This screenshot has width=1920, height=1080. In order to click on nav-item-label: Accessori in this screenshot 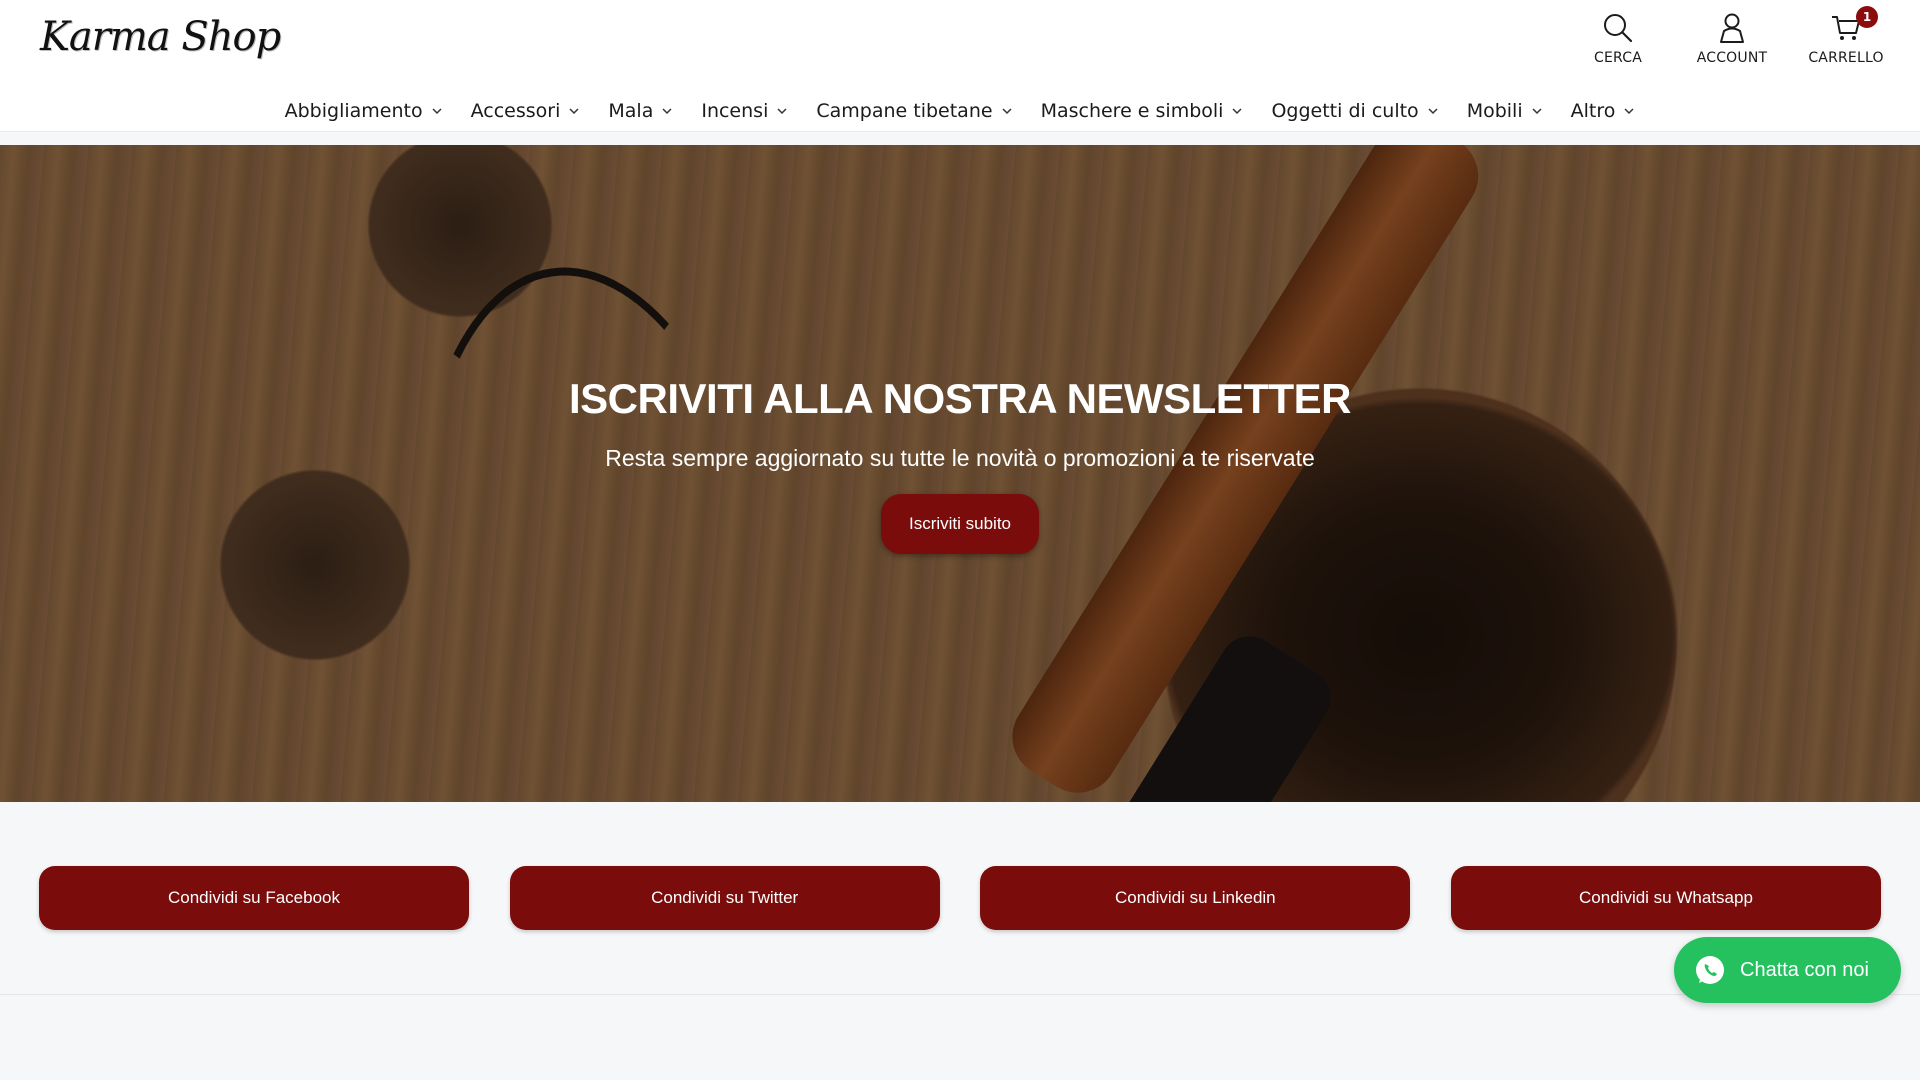, I will do `click(515, 111)`.